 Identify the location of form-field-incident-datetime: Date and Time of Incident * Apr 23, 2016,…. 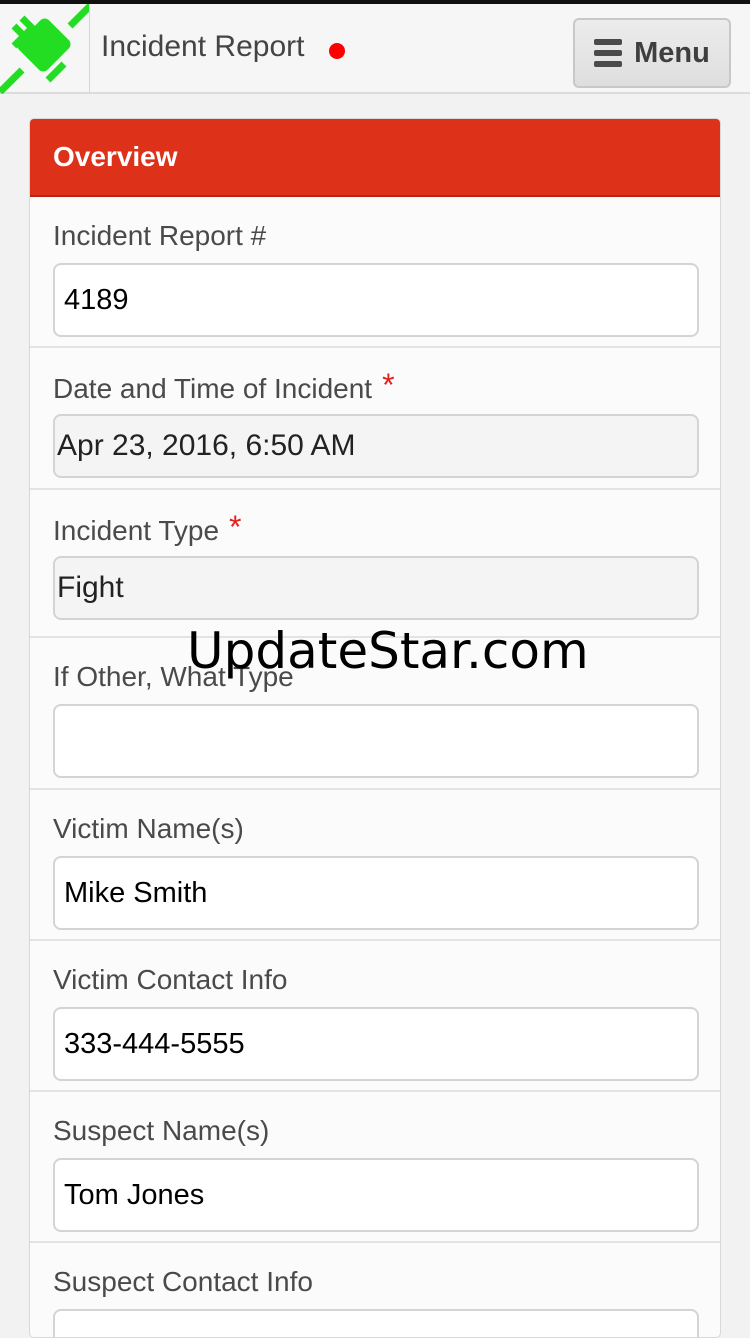
(375, 419).